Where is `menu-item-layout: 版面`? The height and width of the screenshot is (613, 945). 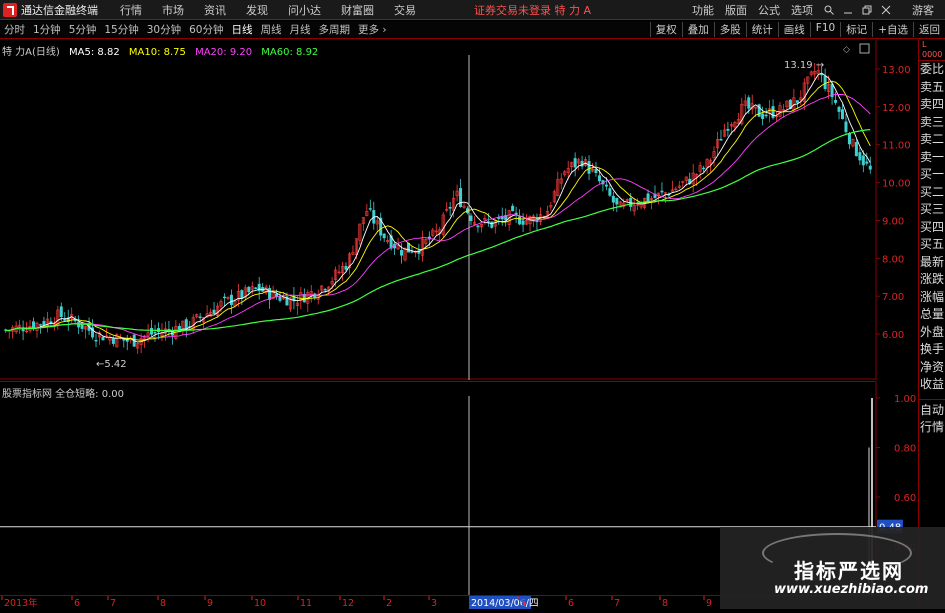 menu-item-layout: 版面 is located at coordinates (736, 10).